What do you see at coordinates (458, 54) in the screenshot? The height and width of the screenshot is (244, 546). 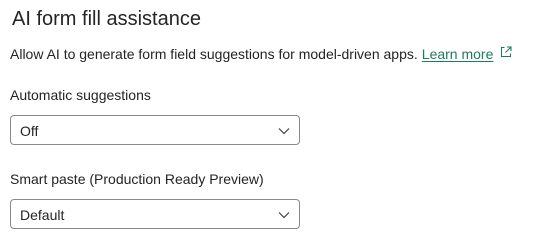 I see `learn-more-link: Learn more` at bounding box center [458, 54].